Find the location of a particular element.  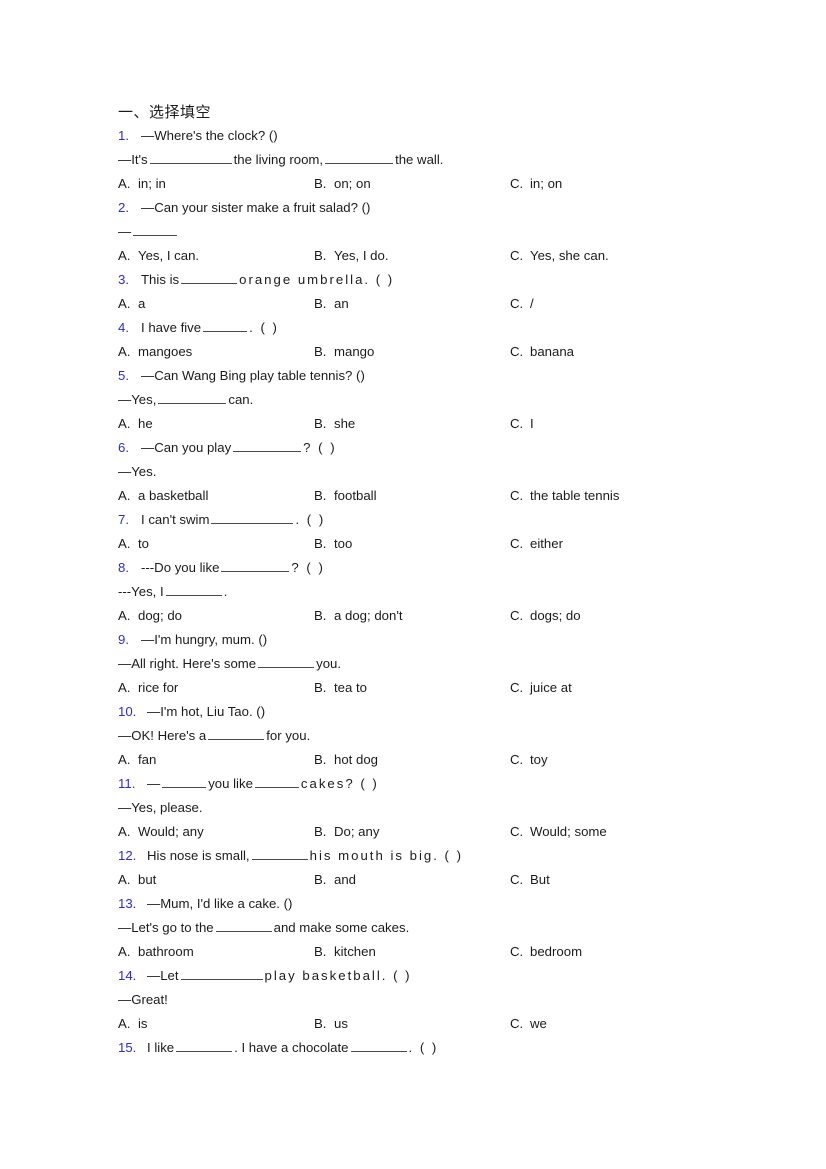

option-text: the table tennis is located at coordinates (575, 495).